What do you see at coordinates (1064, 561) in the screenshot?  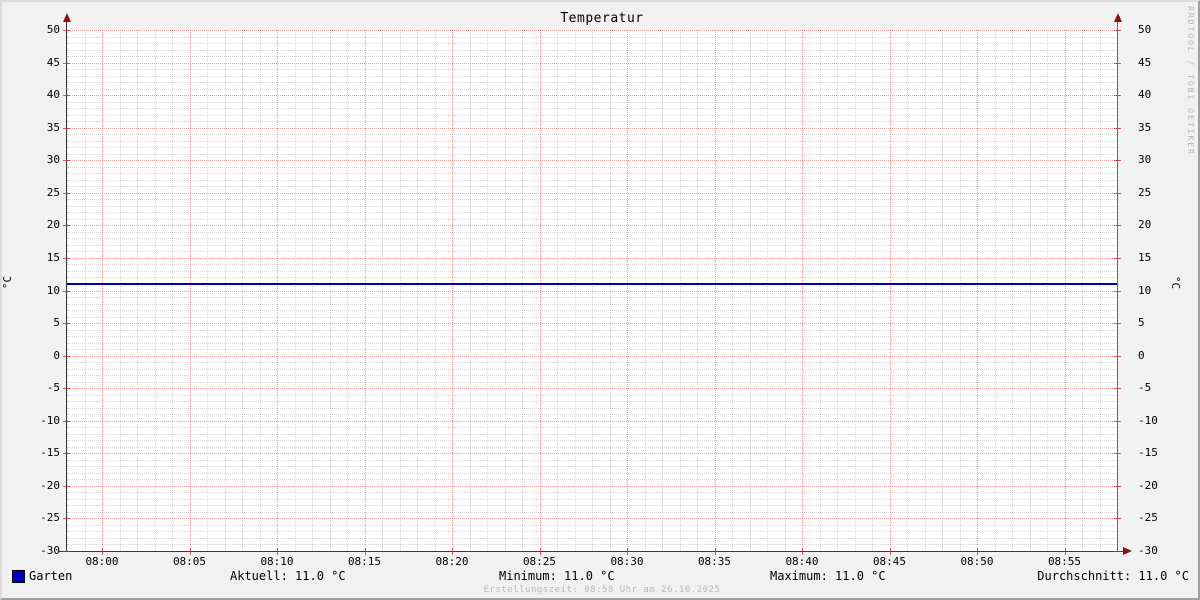 I see `x-tick-label: 08:55` at bounding box center [1064, 561].